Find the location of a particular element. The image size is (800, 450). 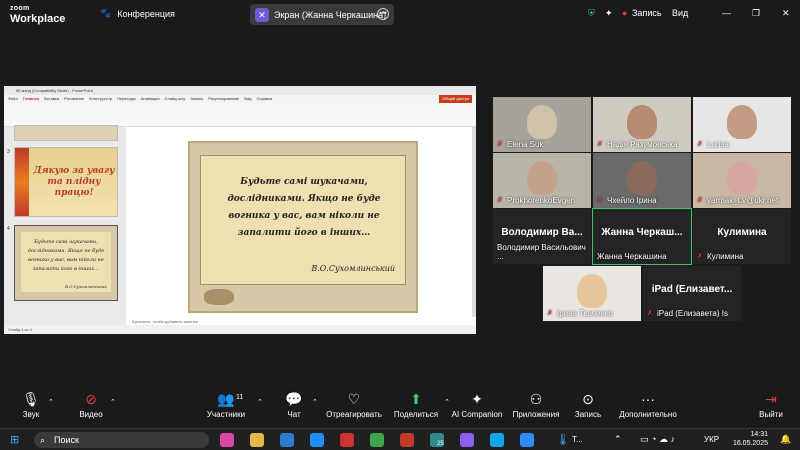

more-dots-icon: ··· is located at coordinates (648, 399).